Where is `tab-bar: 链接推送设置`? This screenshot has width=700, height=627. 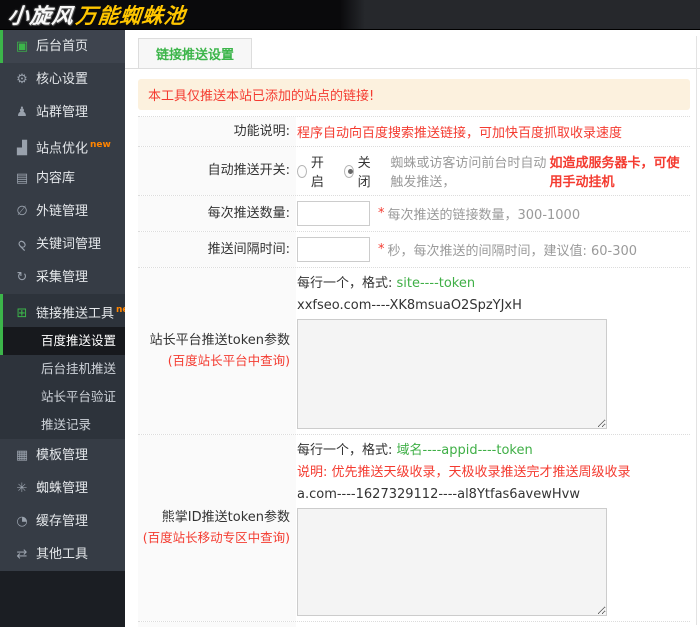 tab-bar: 链接推送设置 is located at coordinates (412, 49).